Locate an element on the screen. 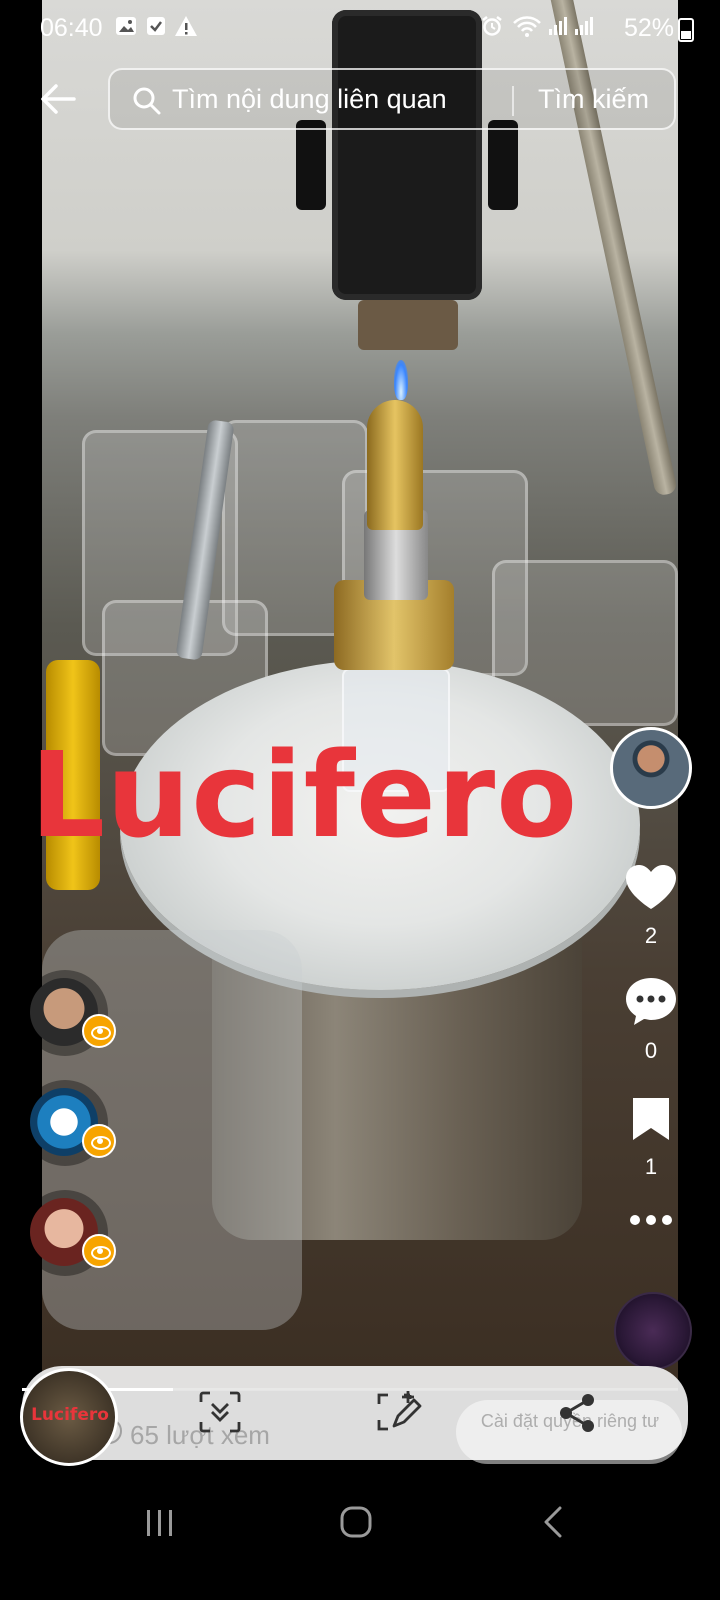 The width and height of the screenshot is (720, 1600). chevron-left-icon is located at coordinates (553, 1522).